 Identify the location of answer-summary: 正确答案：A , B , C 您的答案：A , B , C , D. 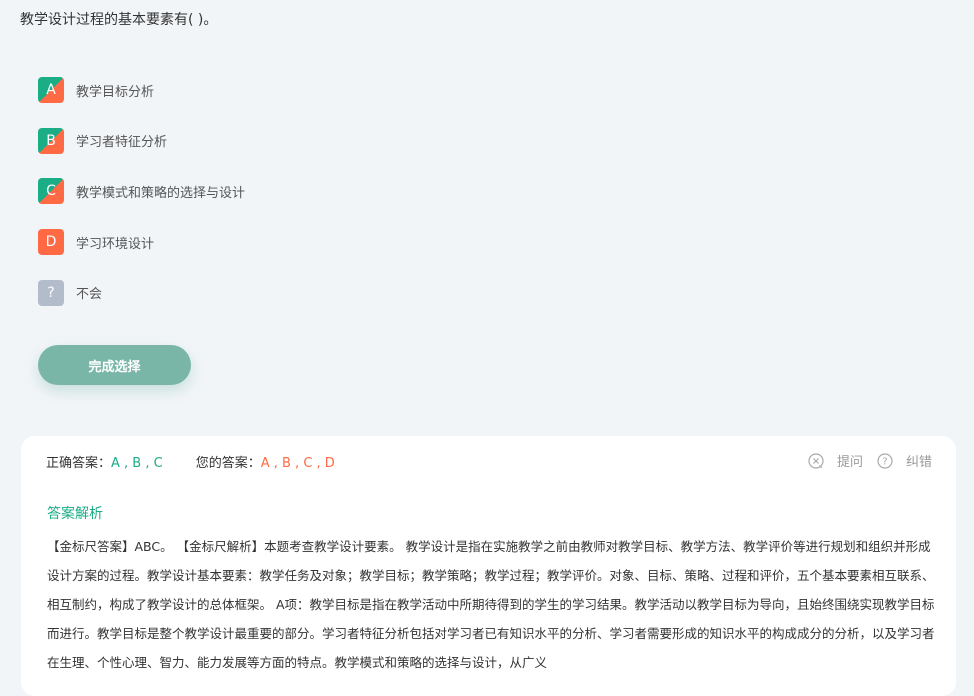
(190, 461).